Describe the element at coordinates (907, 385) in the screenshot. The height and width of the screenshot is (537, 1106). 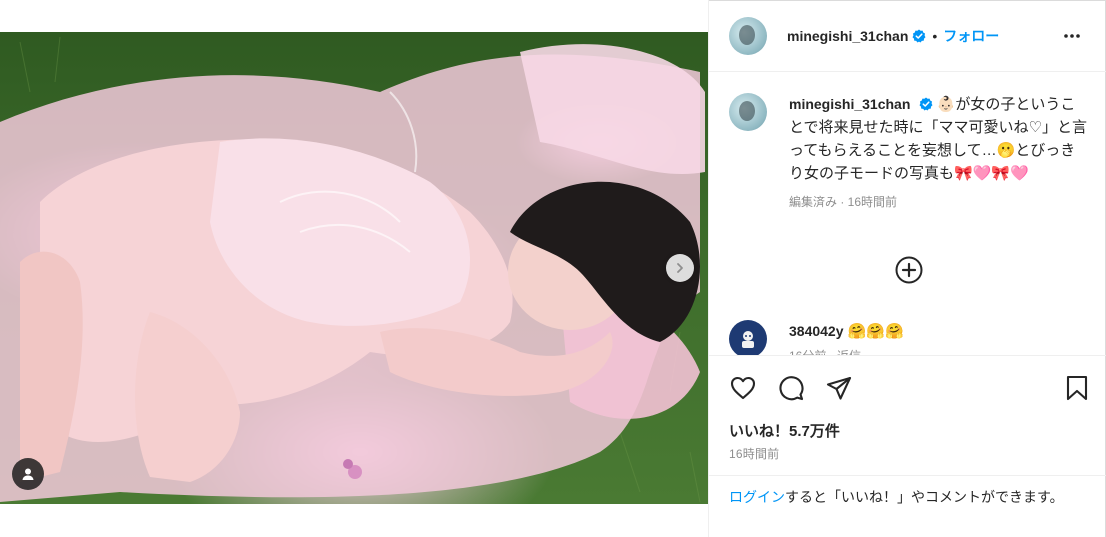
I see `action-bar` at that location.